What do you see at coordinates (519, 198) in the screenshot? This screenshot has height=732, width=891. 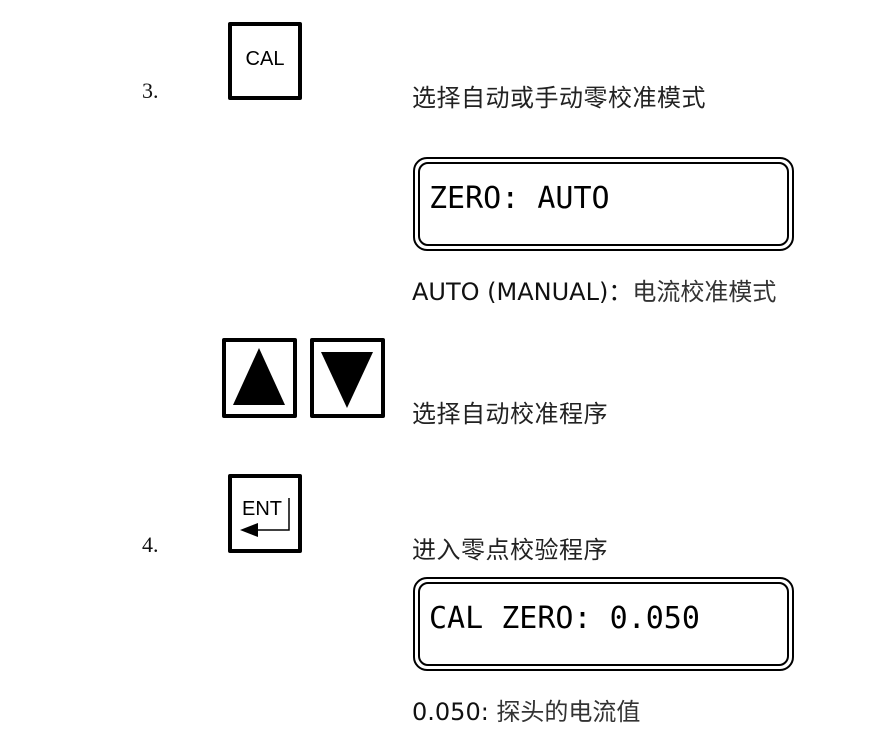 I see `lcd-text: ZERO: AUTO` at bounding box center [519, 198].